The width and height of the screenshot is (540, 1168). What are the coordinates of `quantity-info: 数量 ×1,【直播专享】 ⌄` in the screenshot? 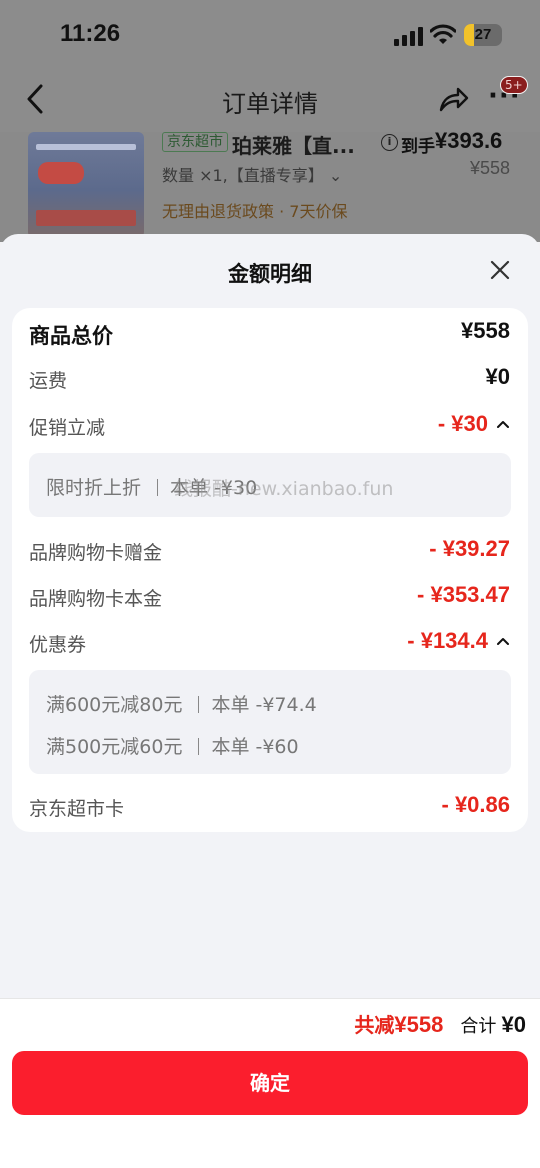 It's located at (252, 174).